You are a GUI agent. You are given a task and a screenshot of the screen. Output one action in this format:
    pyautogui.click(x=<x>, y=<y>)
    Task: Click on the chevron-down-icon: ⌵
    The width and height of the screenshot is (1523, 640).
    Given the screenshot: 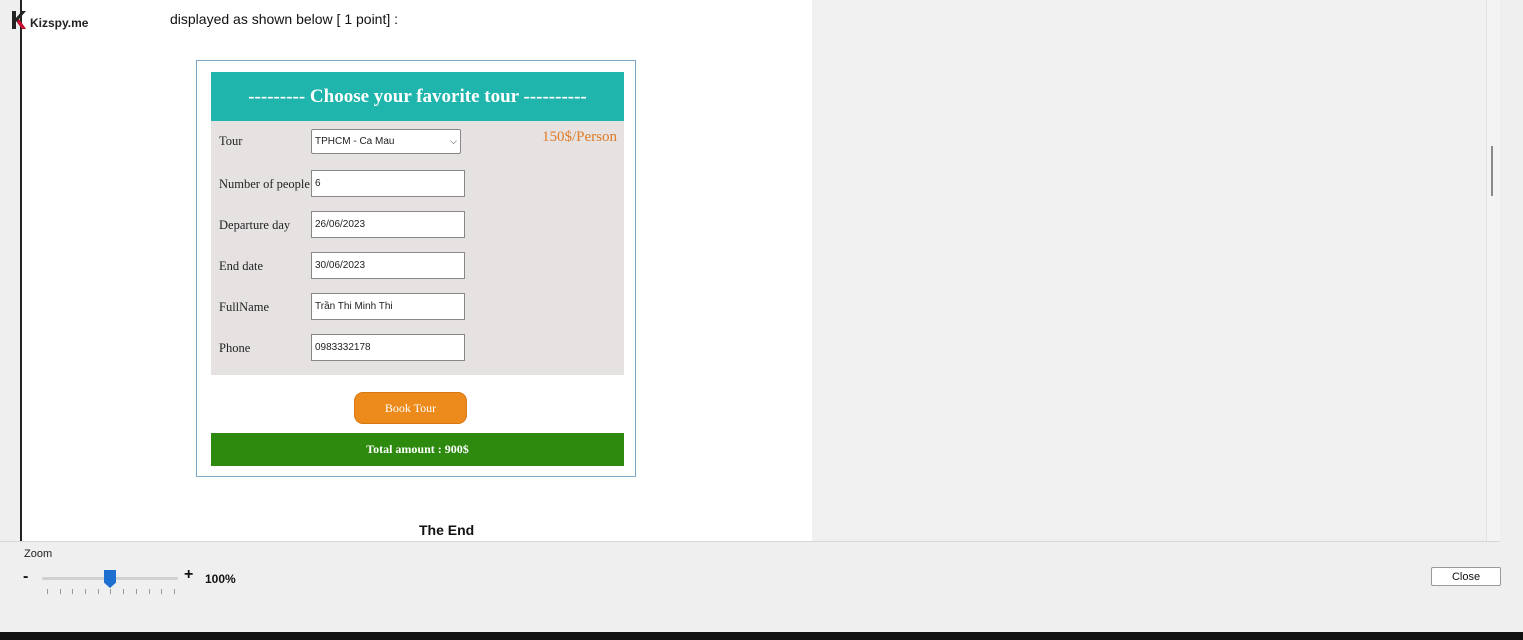 What is the action you would take?
    pyautogui.click(x=453, y=141)
    